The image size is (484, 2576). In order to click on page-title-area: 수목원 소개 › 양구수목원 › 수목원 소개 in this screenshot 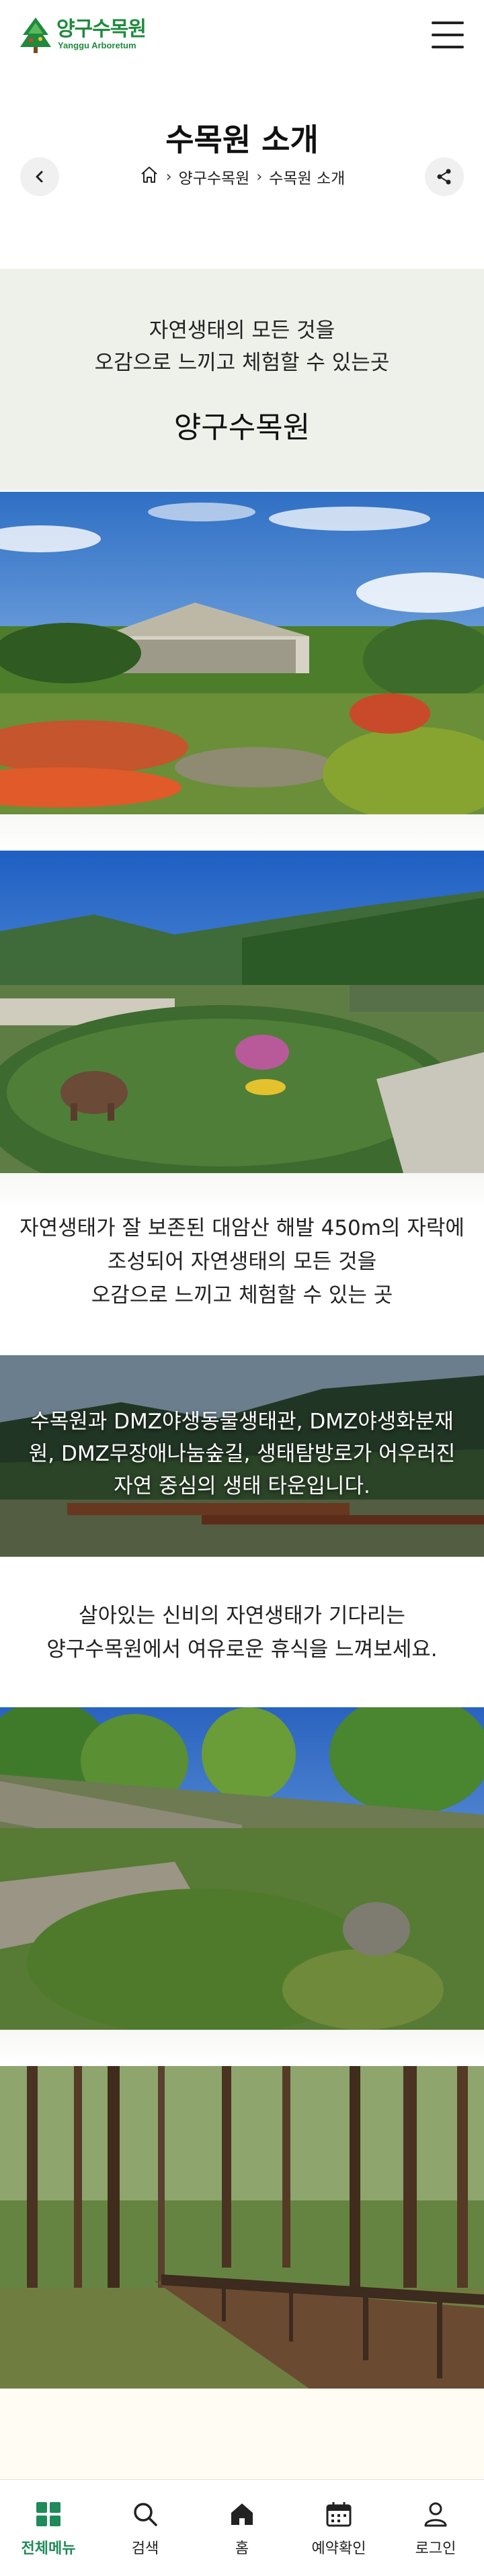, I will do `click(242, 171)`.